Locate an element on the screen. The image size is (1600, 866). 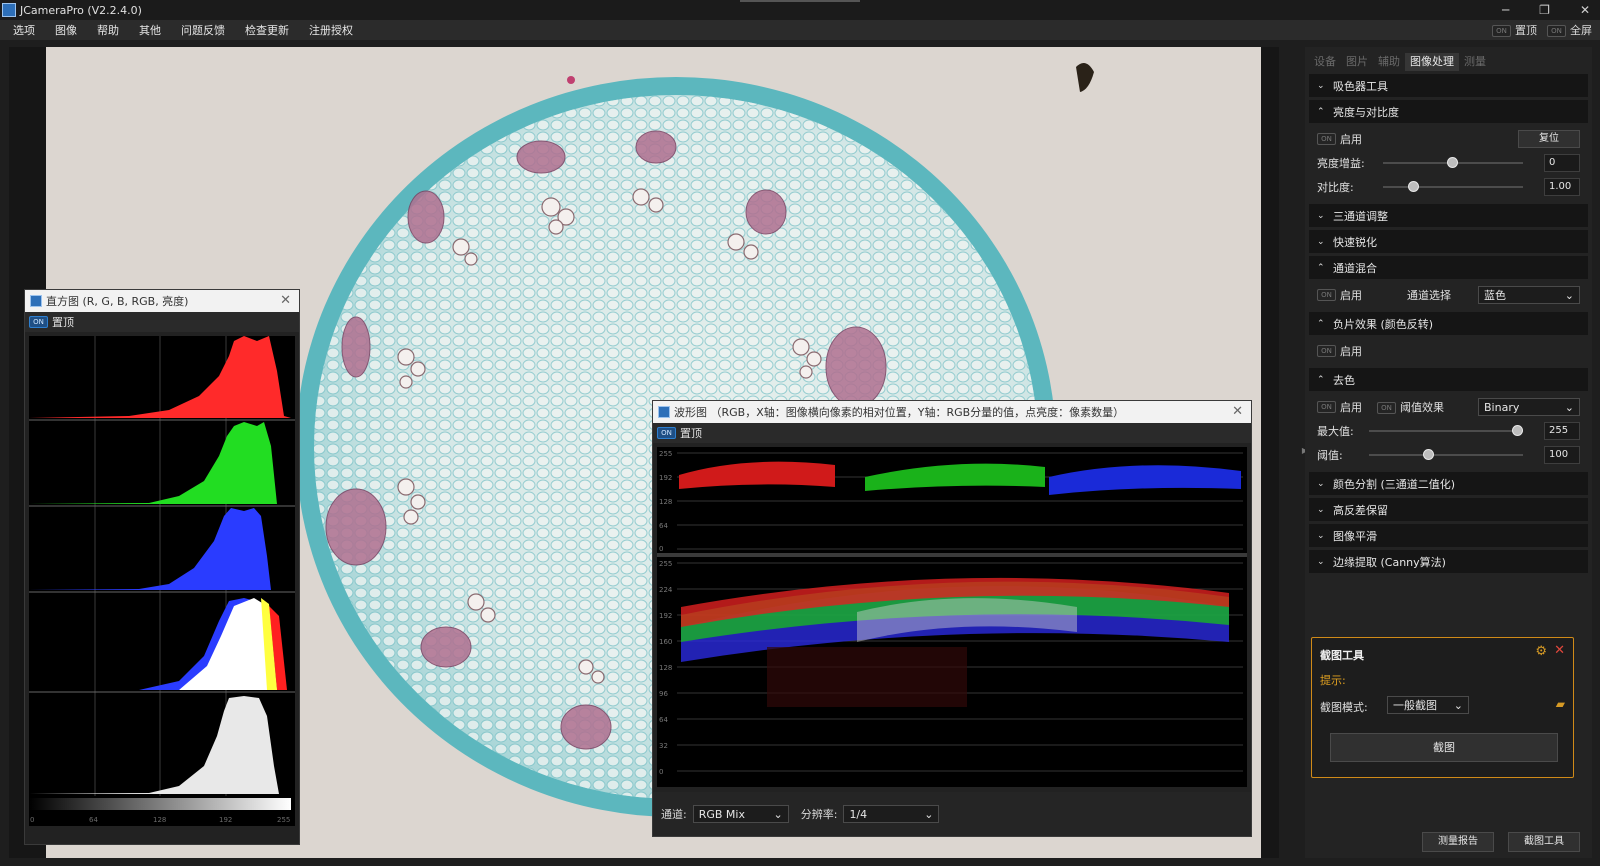
negative-row: ON 启用 is located at coordinates (1448, 351).